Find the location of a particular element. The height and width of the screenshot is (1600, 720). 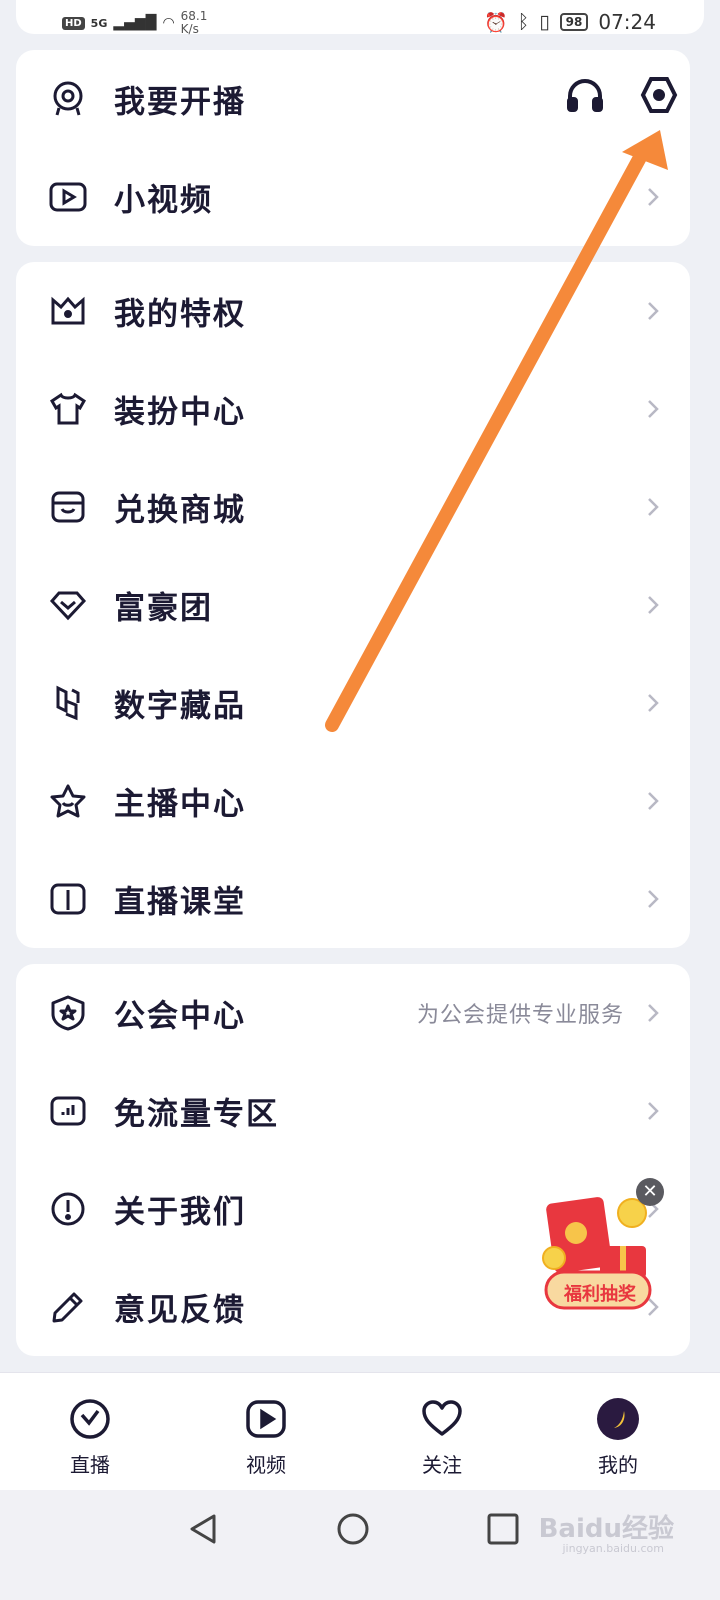

network-label: 5G is located at coordinates (99, 23).